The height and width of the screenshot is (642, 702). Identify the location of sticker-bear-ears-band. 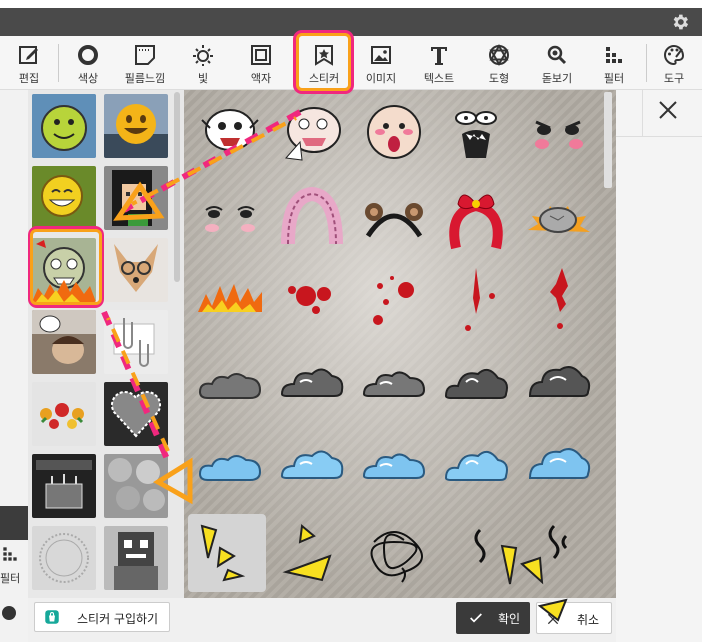
(394, 219).